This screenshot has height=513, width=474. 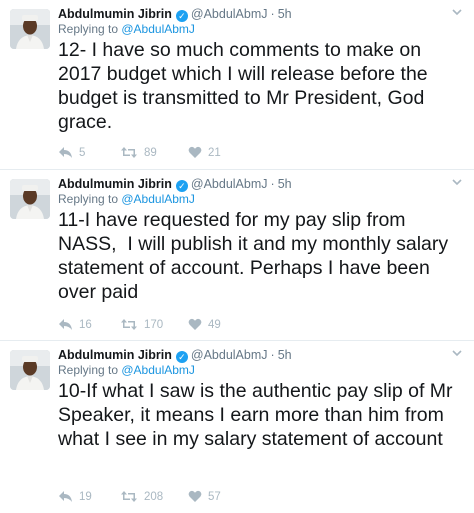 What do you see at coordinates (138, 153) in the screenshot?
I see `retweet-button: 89` at bounding box center [138, 153].